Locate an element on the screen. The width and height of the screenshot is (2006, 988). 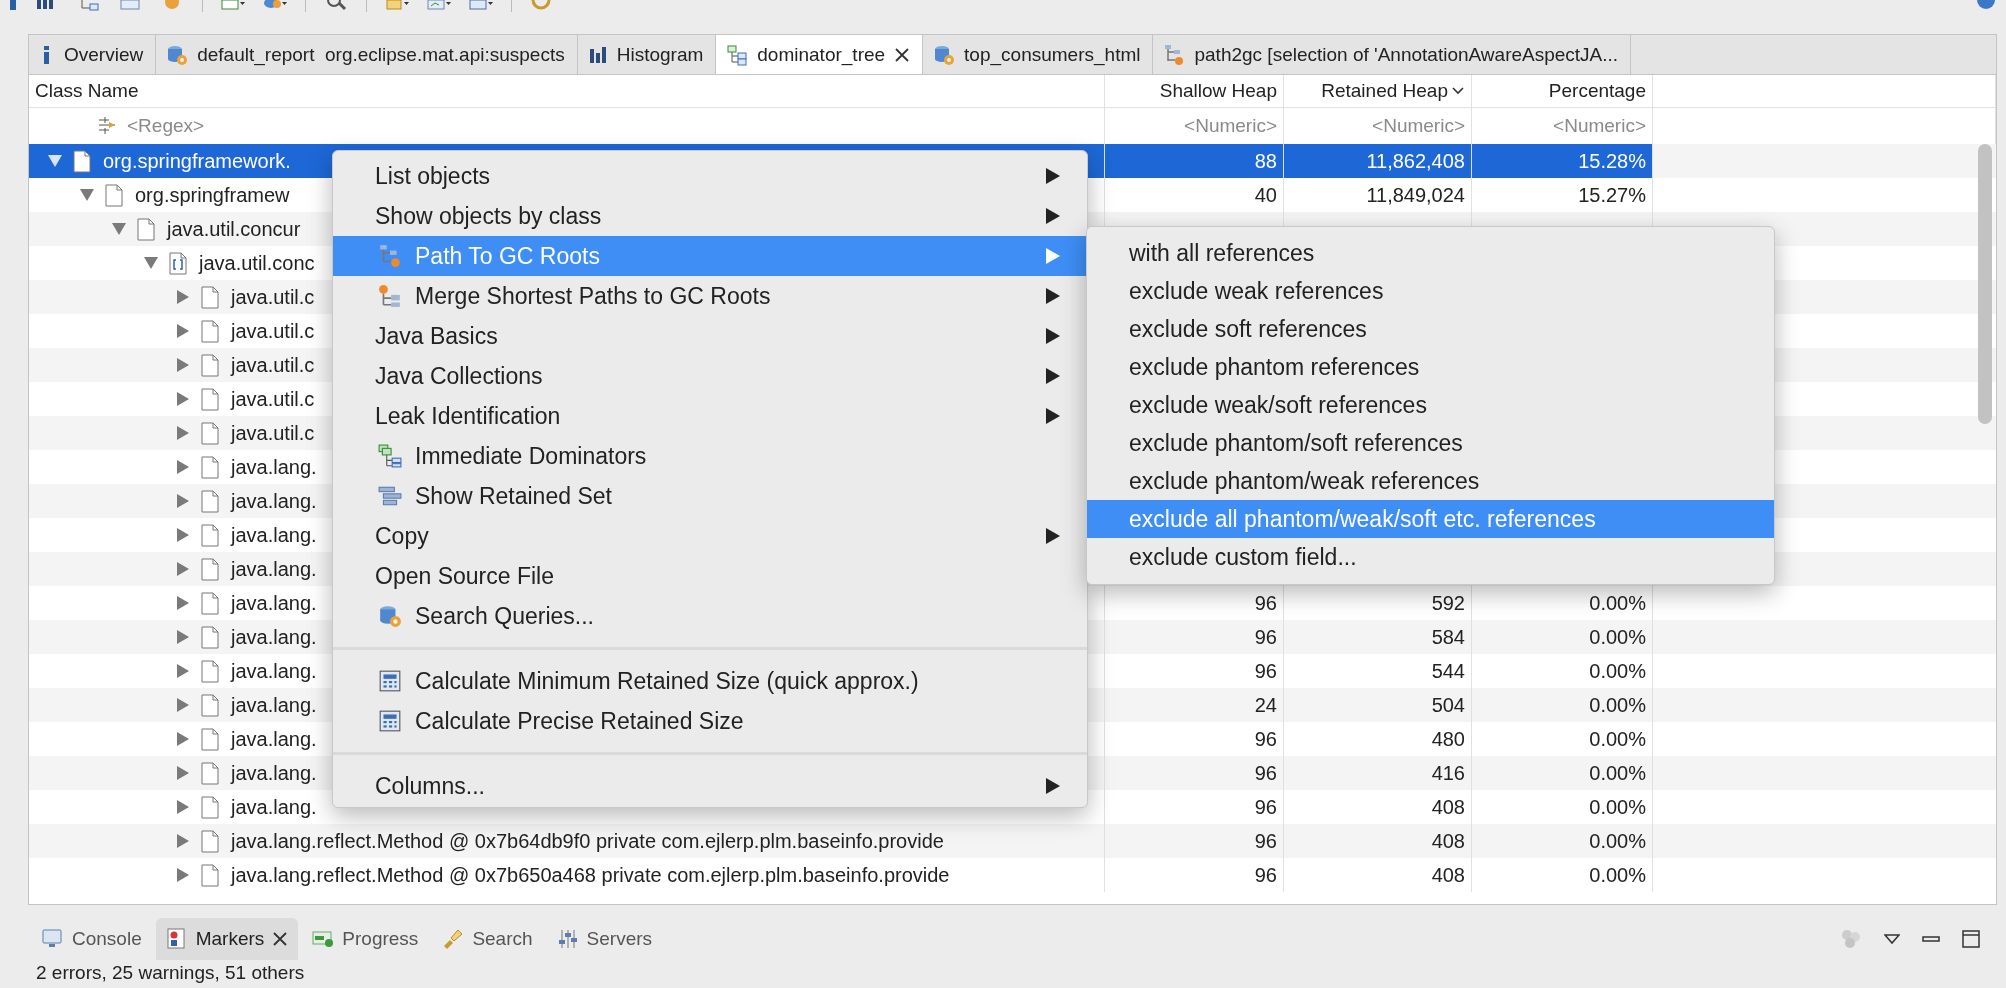
retained-heap-cell: 504 is located at coordinates (1378, 705).